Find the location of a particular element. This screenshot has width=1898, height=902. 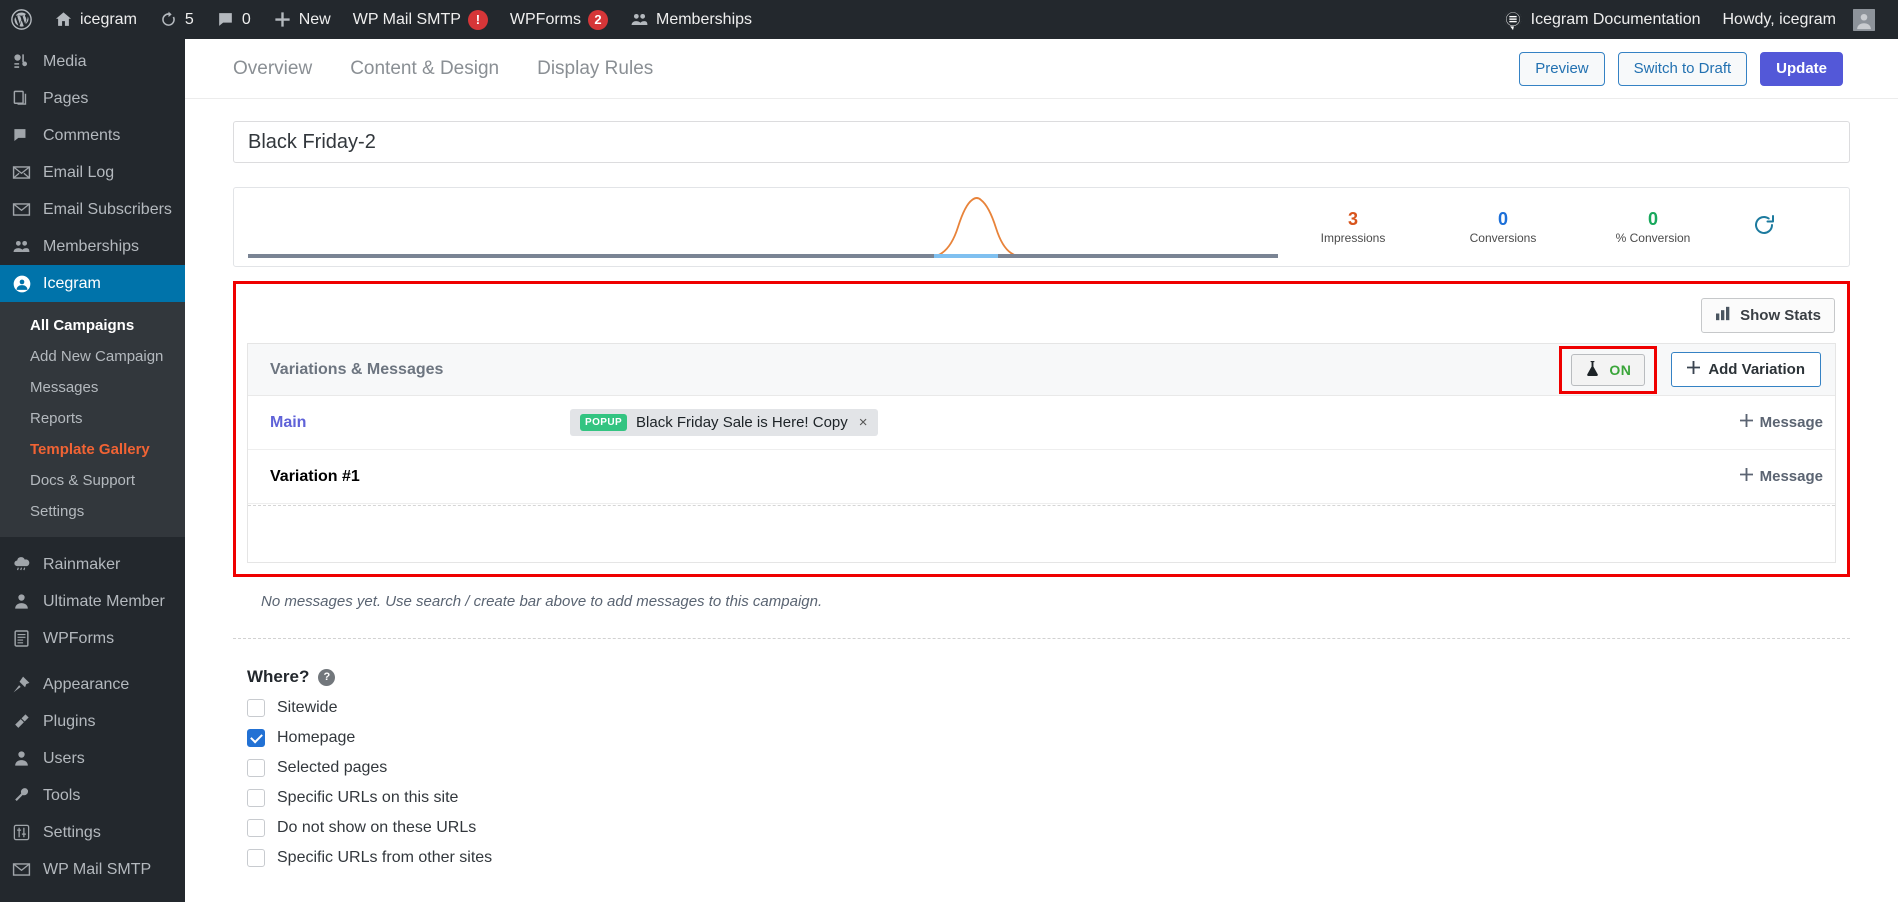

site-name-label: icegram is located at coordinates (108, 19).